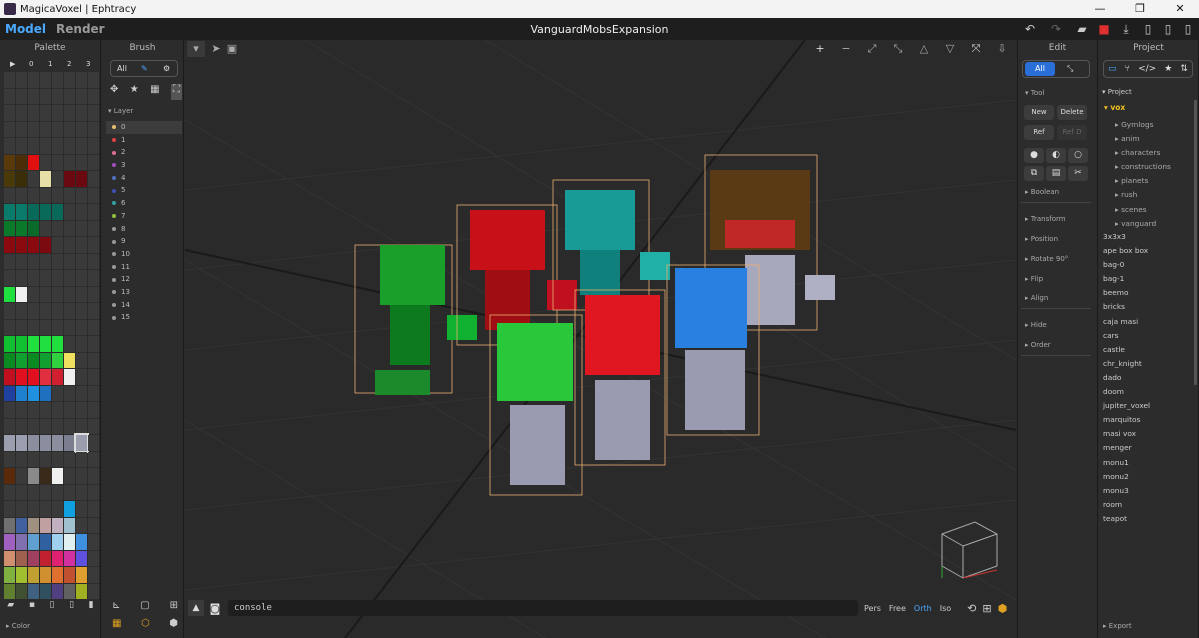  I want to click on file-item: masi vox, so click(1146, 434).